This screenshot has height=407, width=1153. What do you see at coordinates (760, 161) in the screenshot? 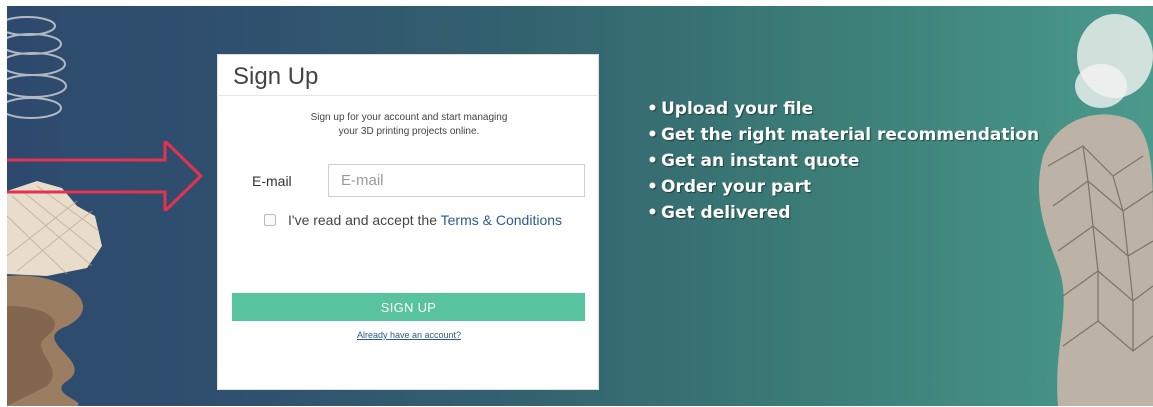
I see `feature-text: Get an instant quote` at bounding box center [760, 161].